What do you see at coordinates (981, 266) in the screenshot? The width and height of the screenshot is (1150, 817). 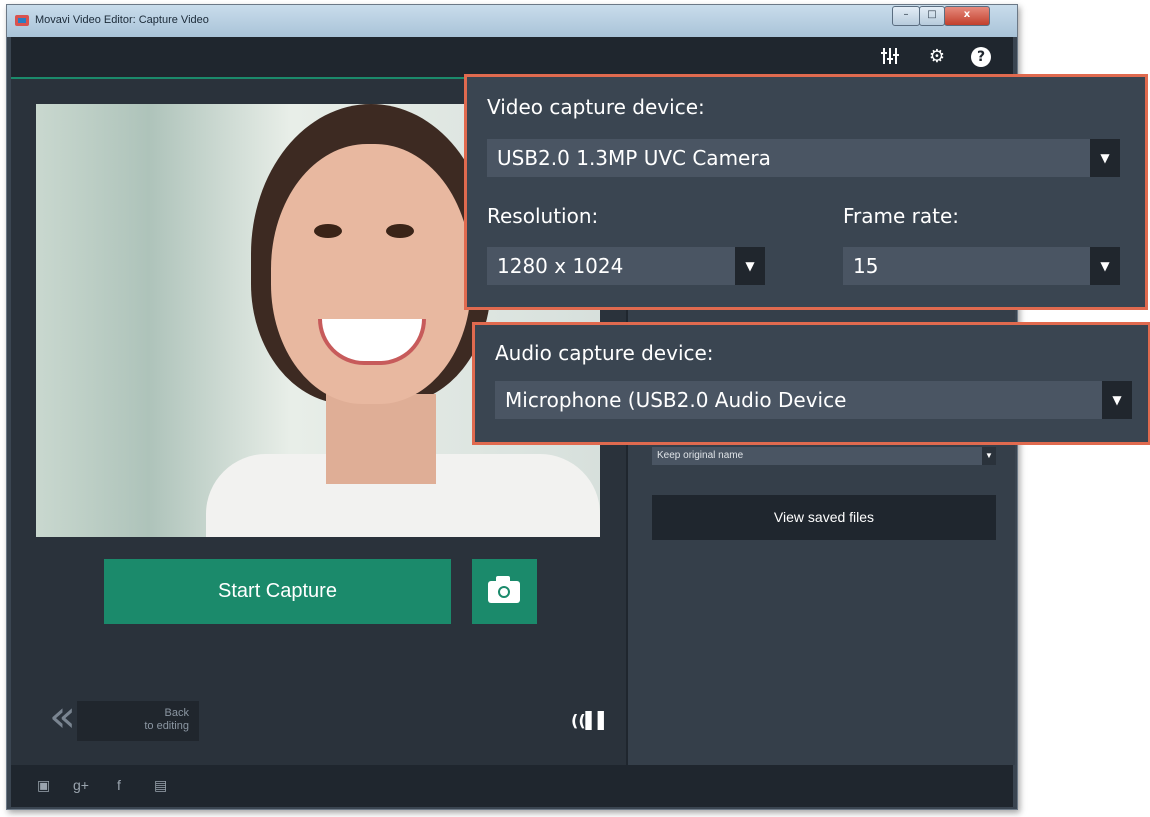 I see `frame-rate-select: 15 ▼` at bounding box center [981, 266].